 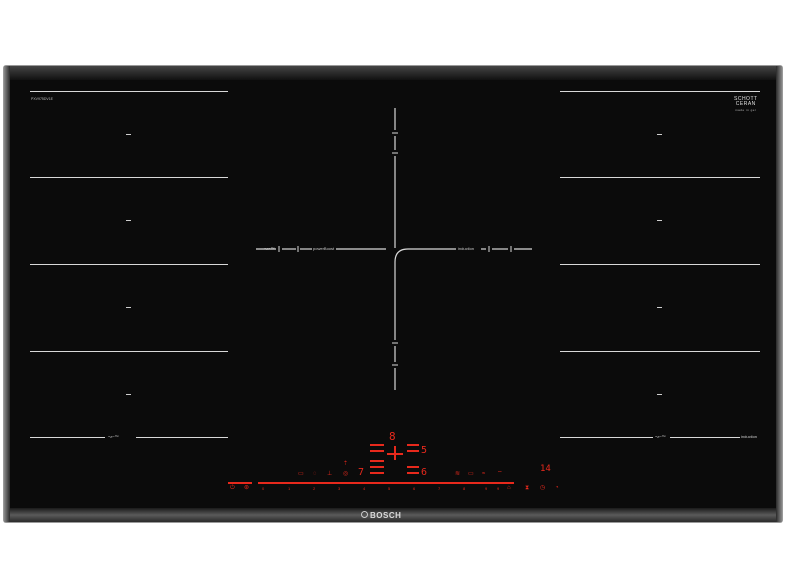 What do you see at coordinates (414, 488) in the screenshot?
I see `slider-num-6: 6` at bounding box center [414, 488].